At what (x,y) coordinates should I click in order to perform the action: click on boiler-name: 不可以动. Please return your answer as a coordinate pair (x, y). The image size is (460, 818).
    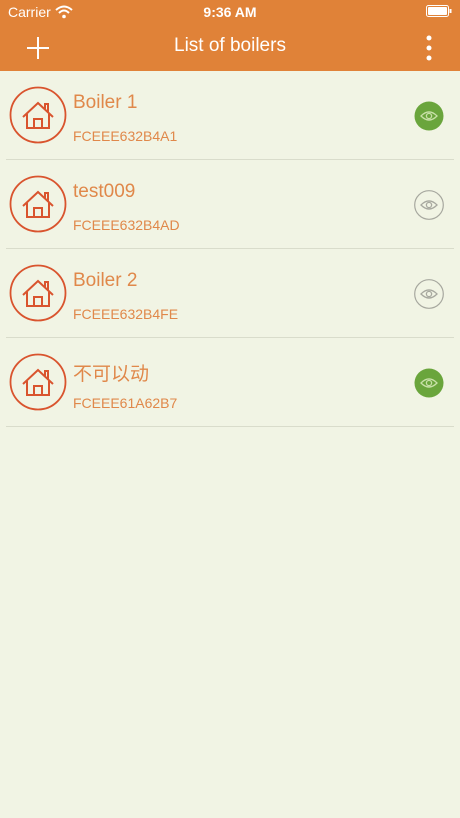
    Looking at the image, I should click on (111, 374).